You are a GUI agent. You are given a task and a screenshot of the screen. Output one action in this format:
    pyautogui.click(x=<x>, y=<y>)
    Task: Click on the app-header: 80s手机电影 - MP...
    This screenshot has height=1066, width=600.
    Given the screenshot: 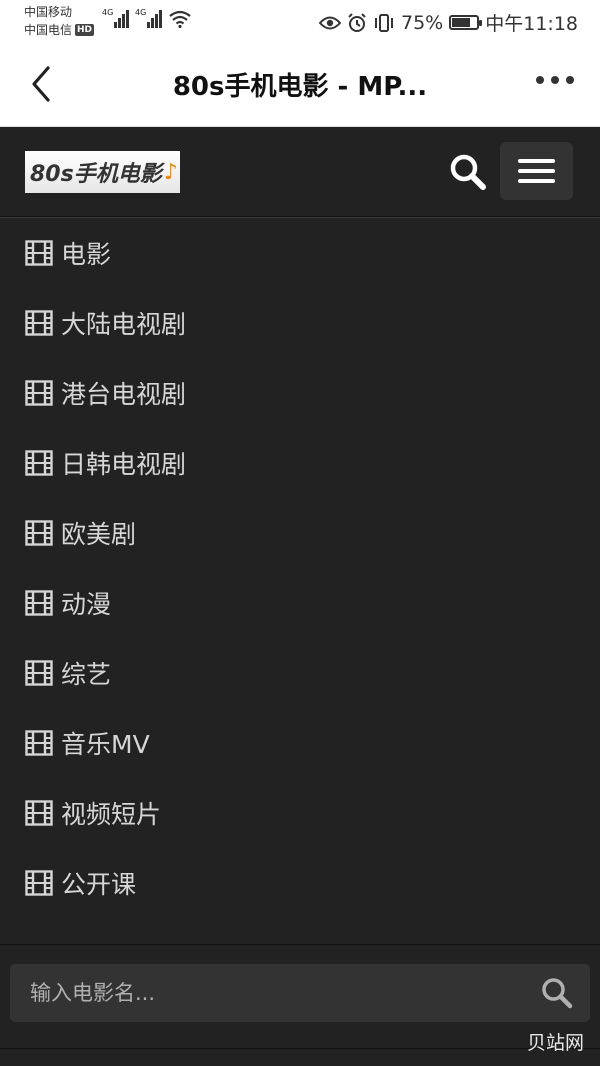 What is the action you would take?
    pyautogui.click(x=300, y=85)
    